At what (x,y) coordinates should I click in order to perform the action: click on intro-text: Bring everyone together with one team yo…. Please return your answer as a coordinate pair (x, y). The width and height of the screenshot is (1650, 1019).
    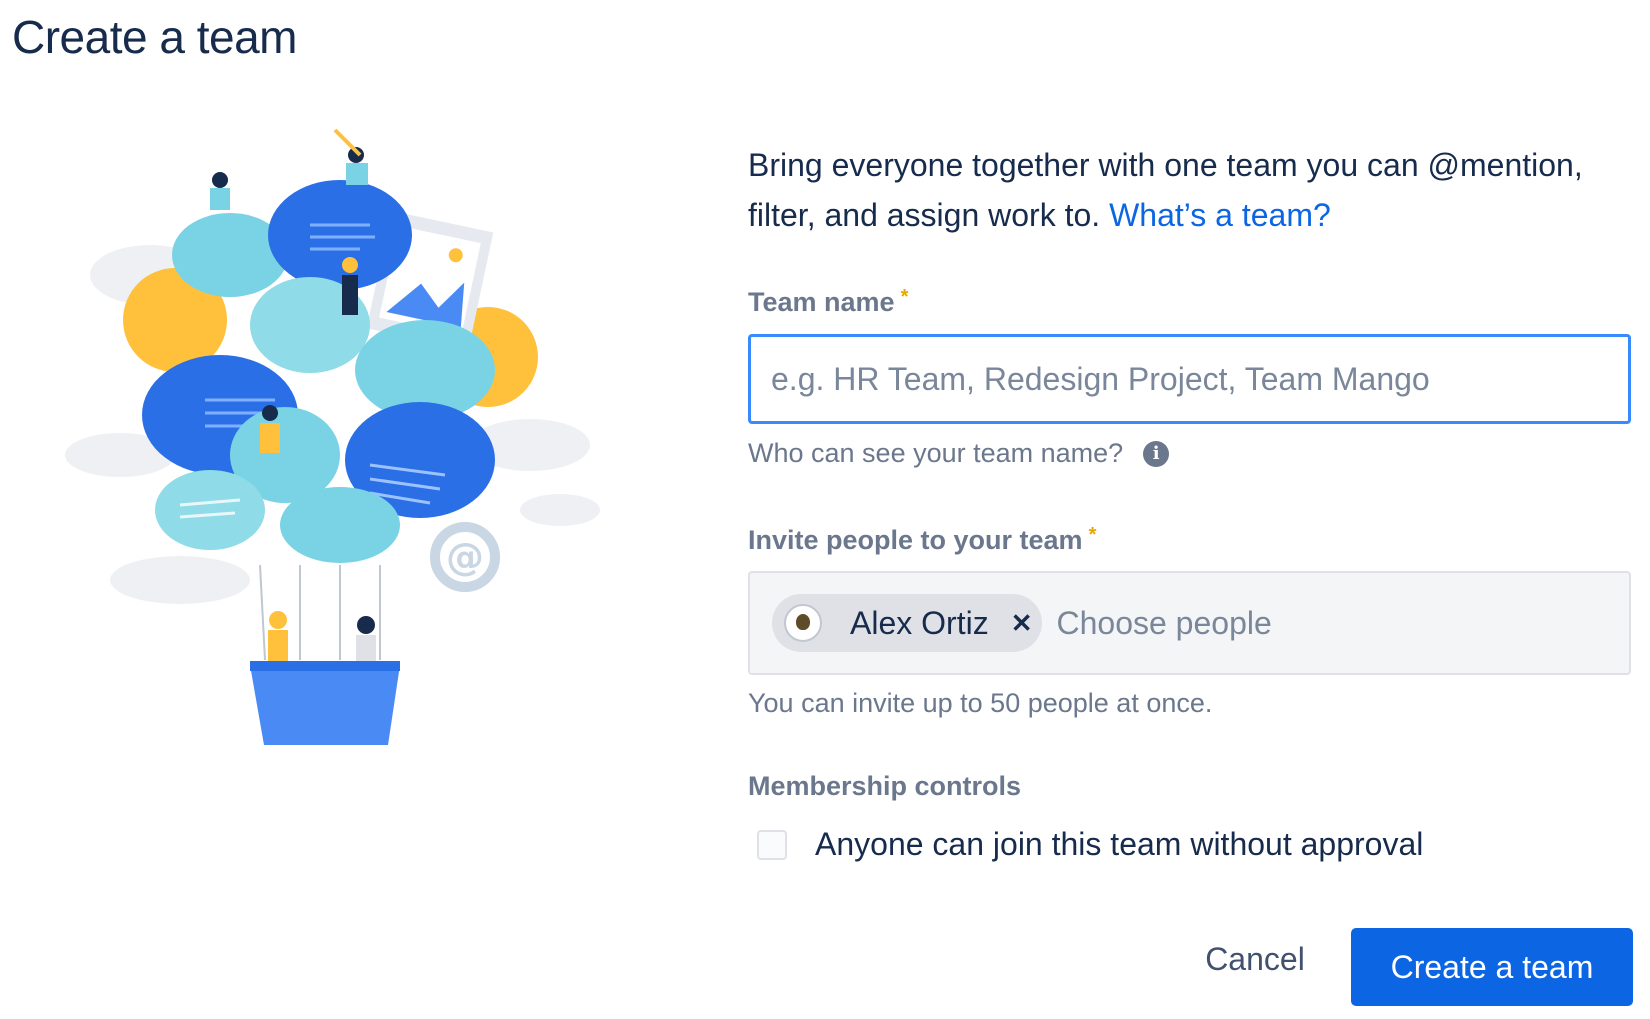
    Looking at the image, I should click on (1165, 190).